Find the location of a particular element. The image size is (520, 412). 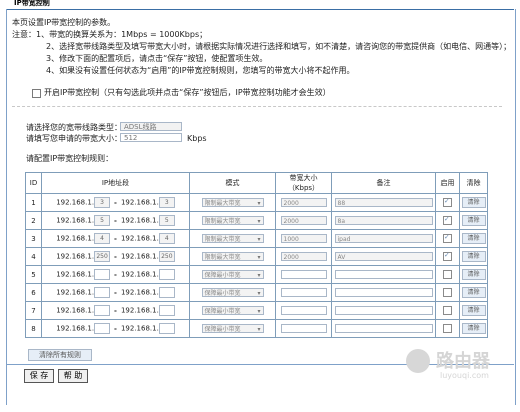

chevron-down-icon: ▾ is located at coordinates (259, 257).